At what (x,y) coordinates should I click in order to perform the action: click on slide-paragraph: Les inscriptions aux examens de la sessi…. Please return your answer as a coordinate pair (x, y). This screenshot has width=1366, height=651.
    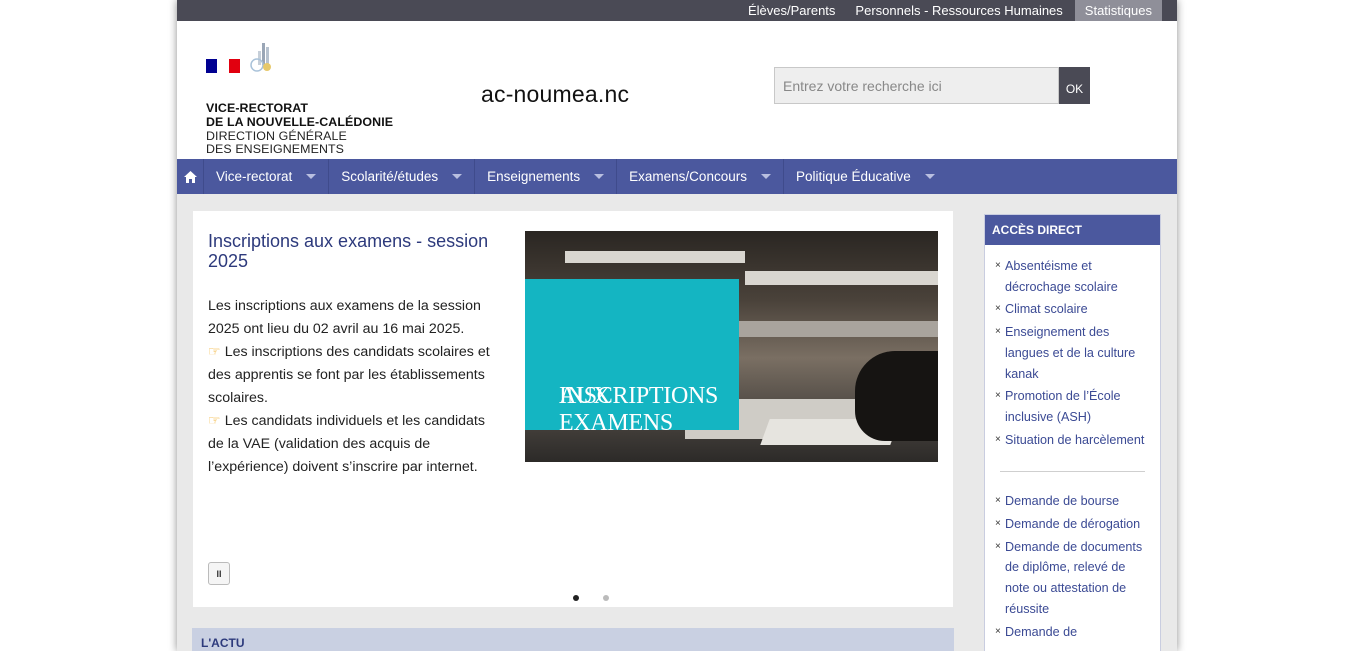
    Looking at the image, I should click on (344, 317).